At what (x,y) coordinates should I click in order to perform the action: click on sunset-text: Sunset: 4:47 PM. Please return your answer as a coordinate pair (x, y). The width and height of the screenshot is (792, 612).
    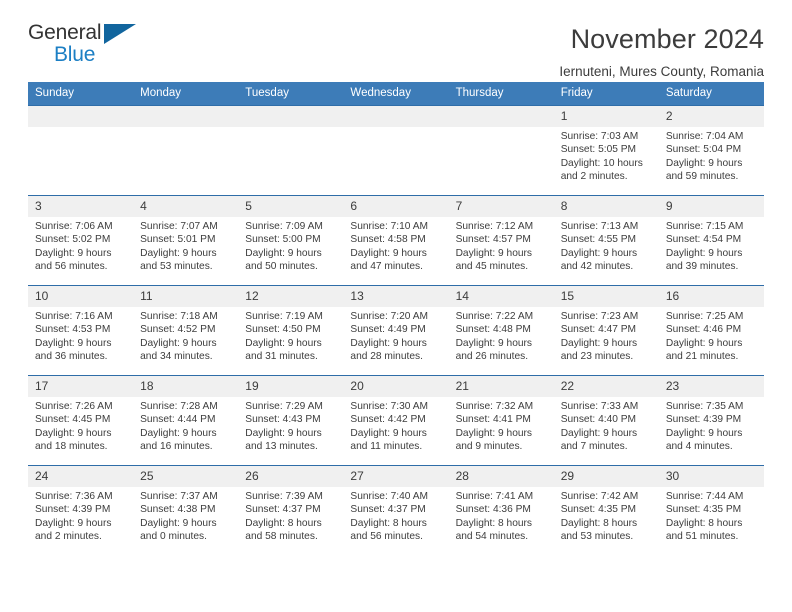
    Looking at the image, I should click on (598, 330).